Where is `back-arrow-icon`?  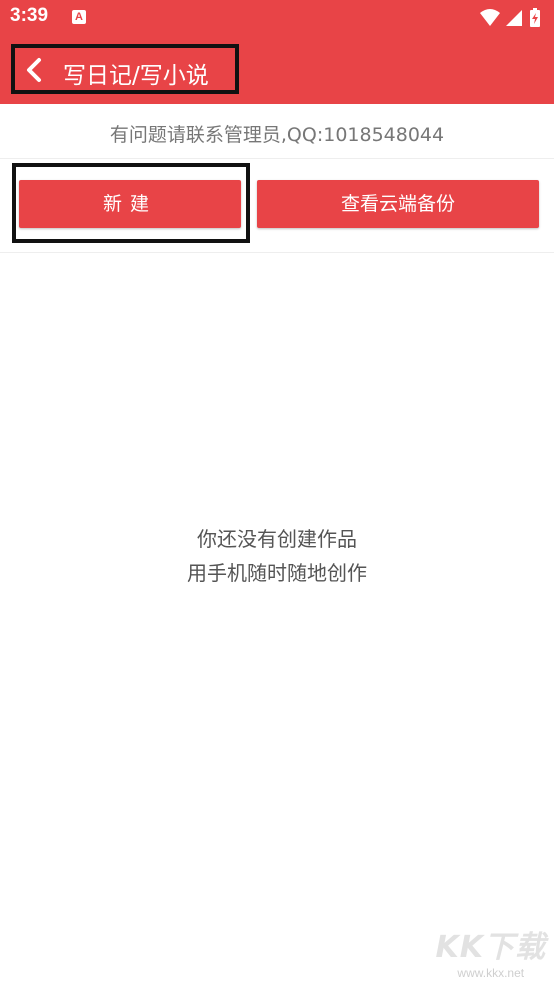
back-arrow-icon is located at coordinates (34, 70).